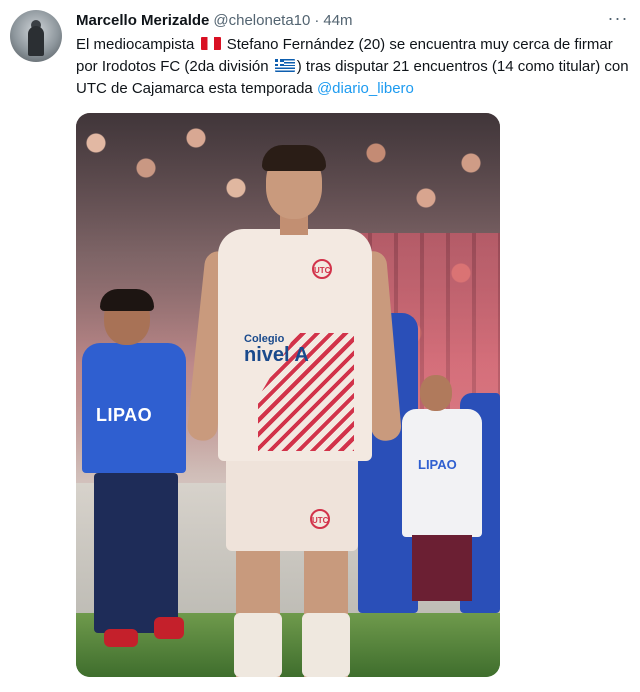 The image size is (640, 692). Describe the element at coordinates (142, 20) in the screenshot. I see `author-name: Marcello Merizalde` at that location.